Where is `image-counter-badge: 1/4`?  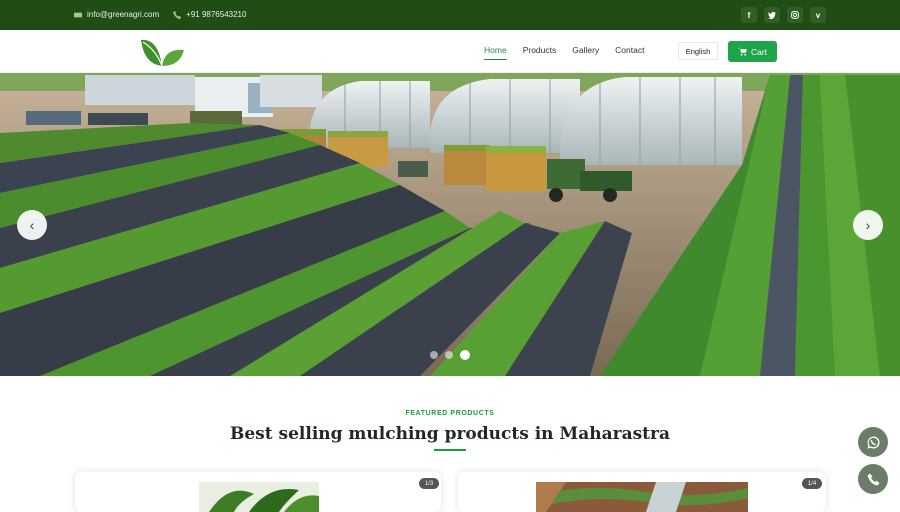
image-counter-badge: 1/4 is located at coordinates (812, 483).